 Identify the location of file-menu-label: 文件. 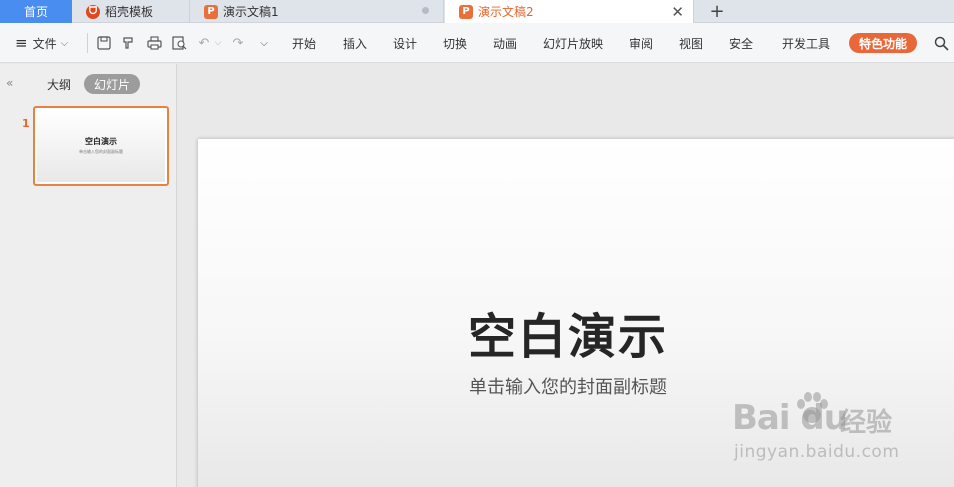
(44, 43).